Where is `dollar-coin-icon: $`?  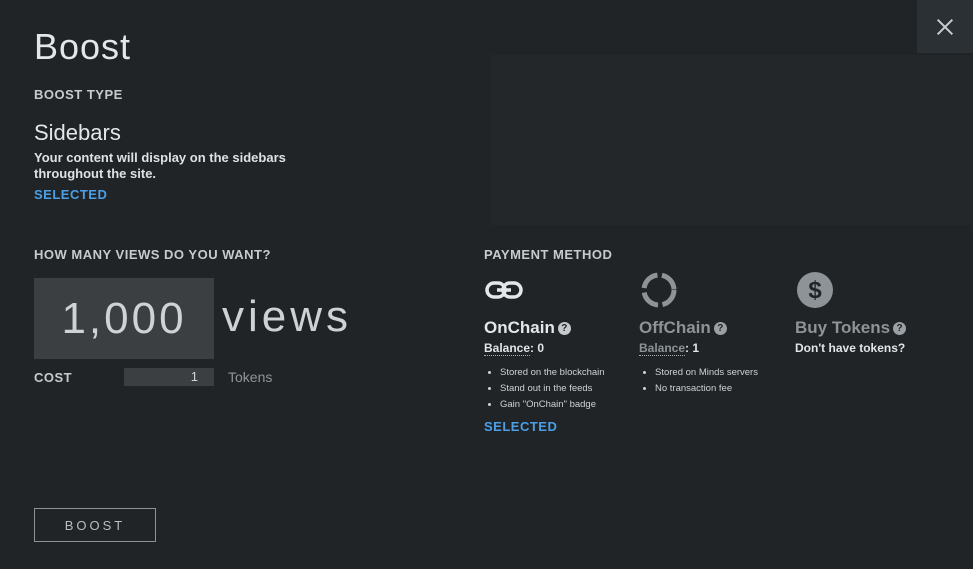
dollar-coin-icon: $ is located at coordinates (815, 290).